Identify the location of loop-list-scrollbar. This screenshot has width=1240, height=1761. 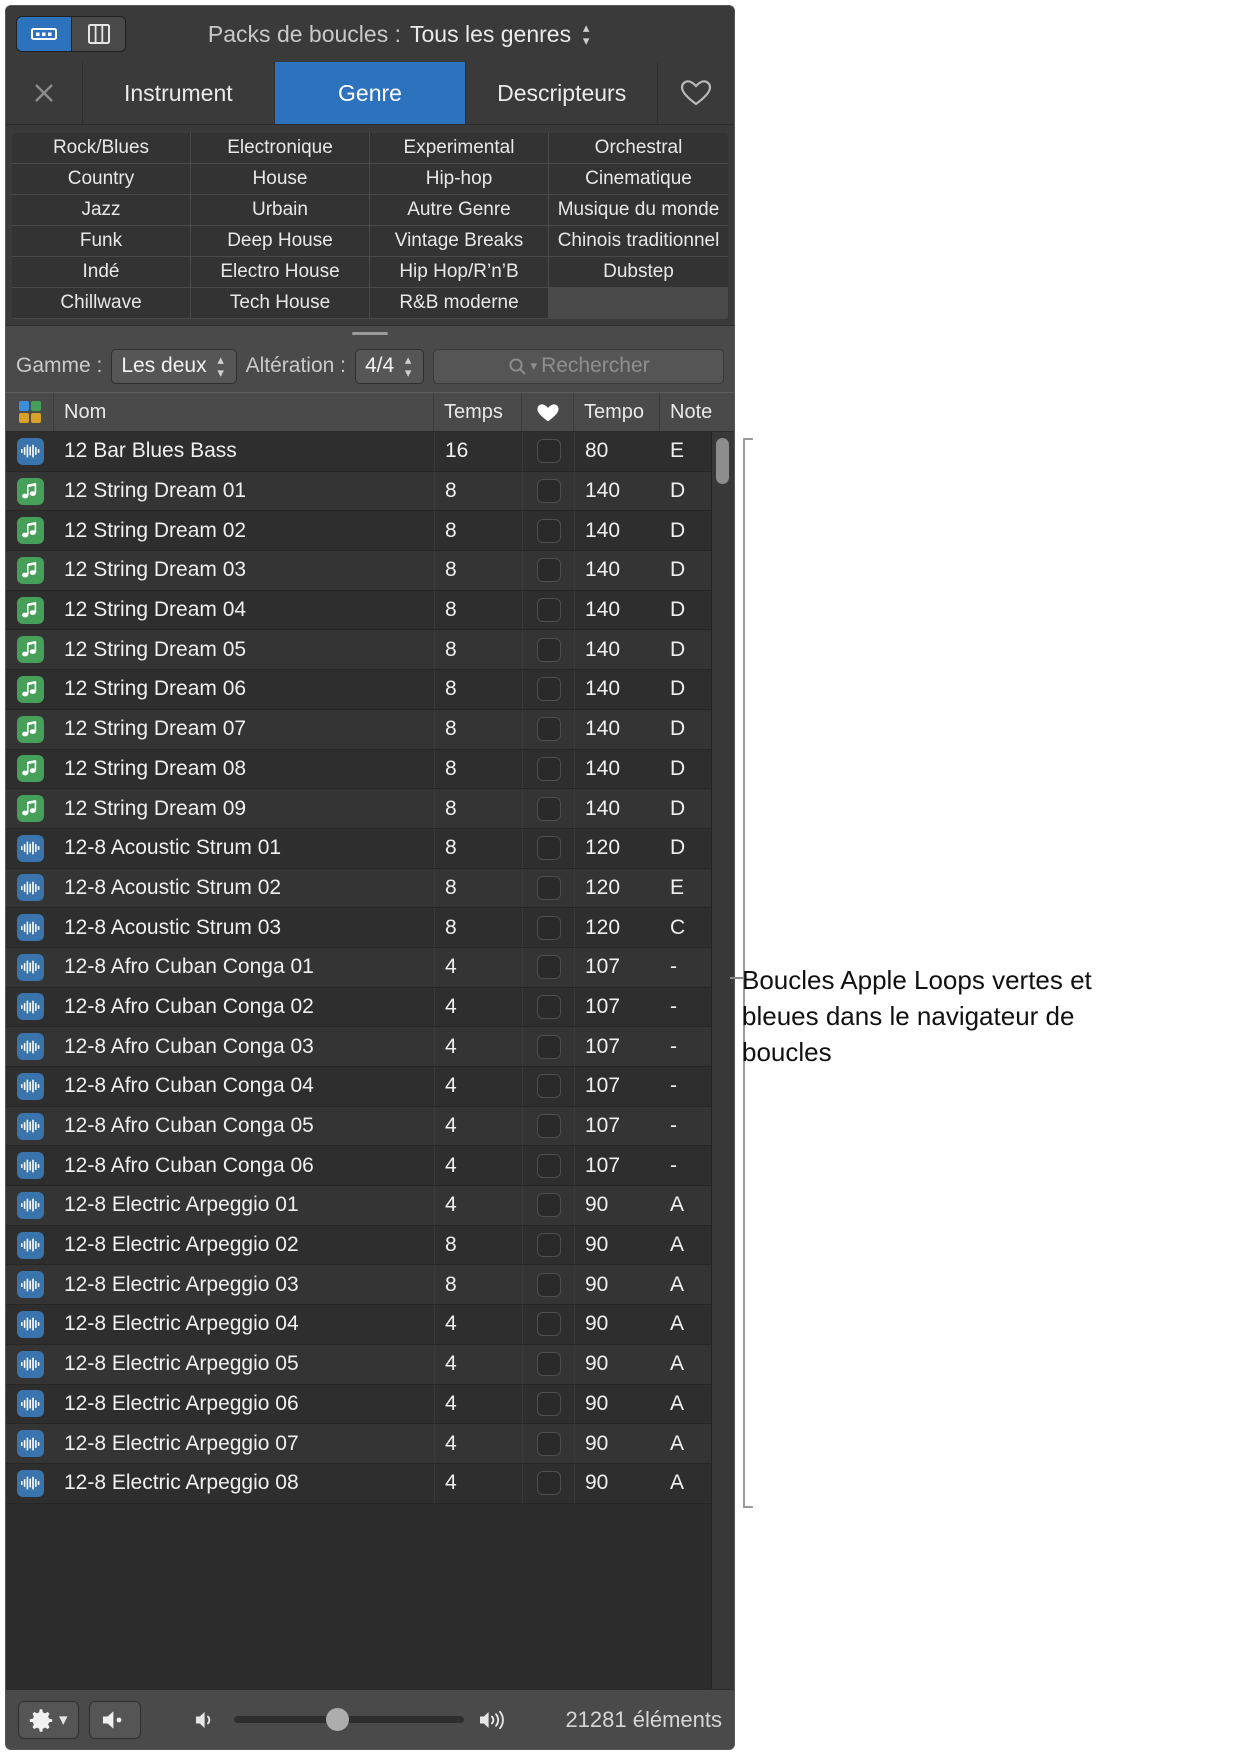
(722, 1060).